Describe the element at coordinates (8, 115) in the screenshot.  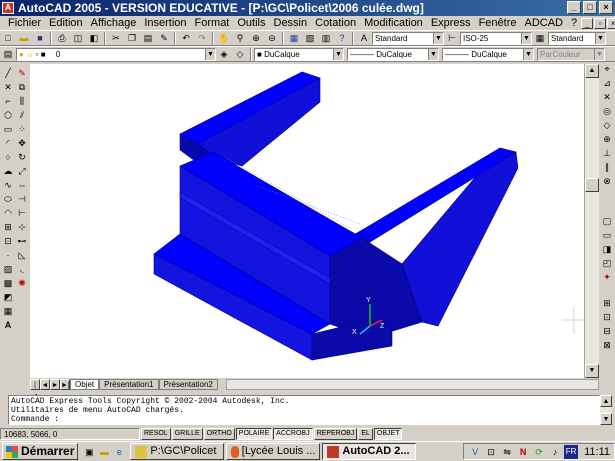
I see `polygon-icon: ⬡` at that location.